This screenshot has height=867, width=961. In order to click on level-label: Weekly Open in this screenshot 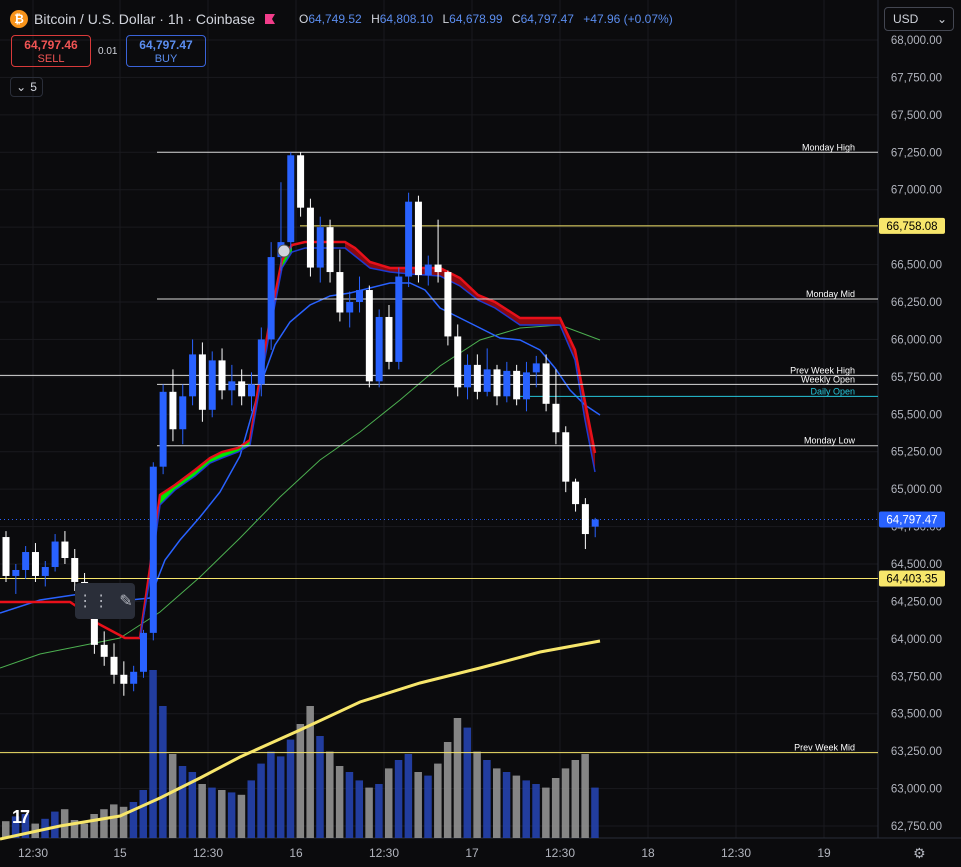, I will do `click(828, 379)`.